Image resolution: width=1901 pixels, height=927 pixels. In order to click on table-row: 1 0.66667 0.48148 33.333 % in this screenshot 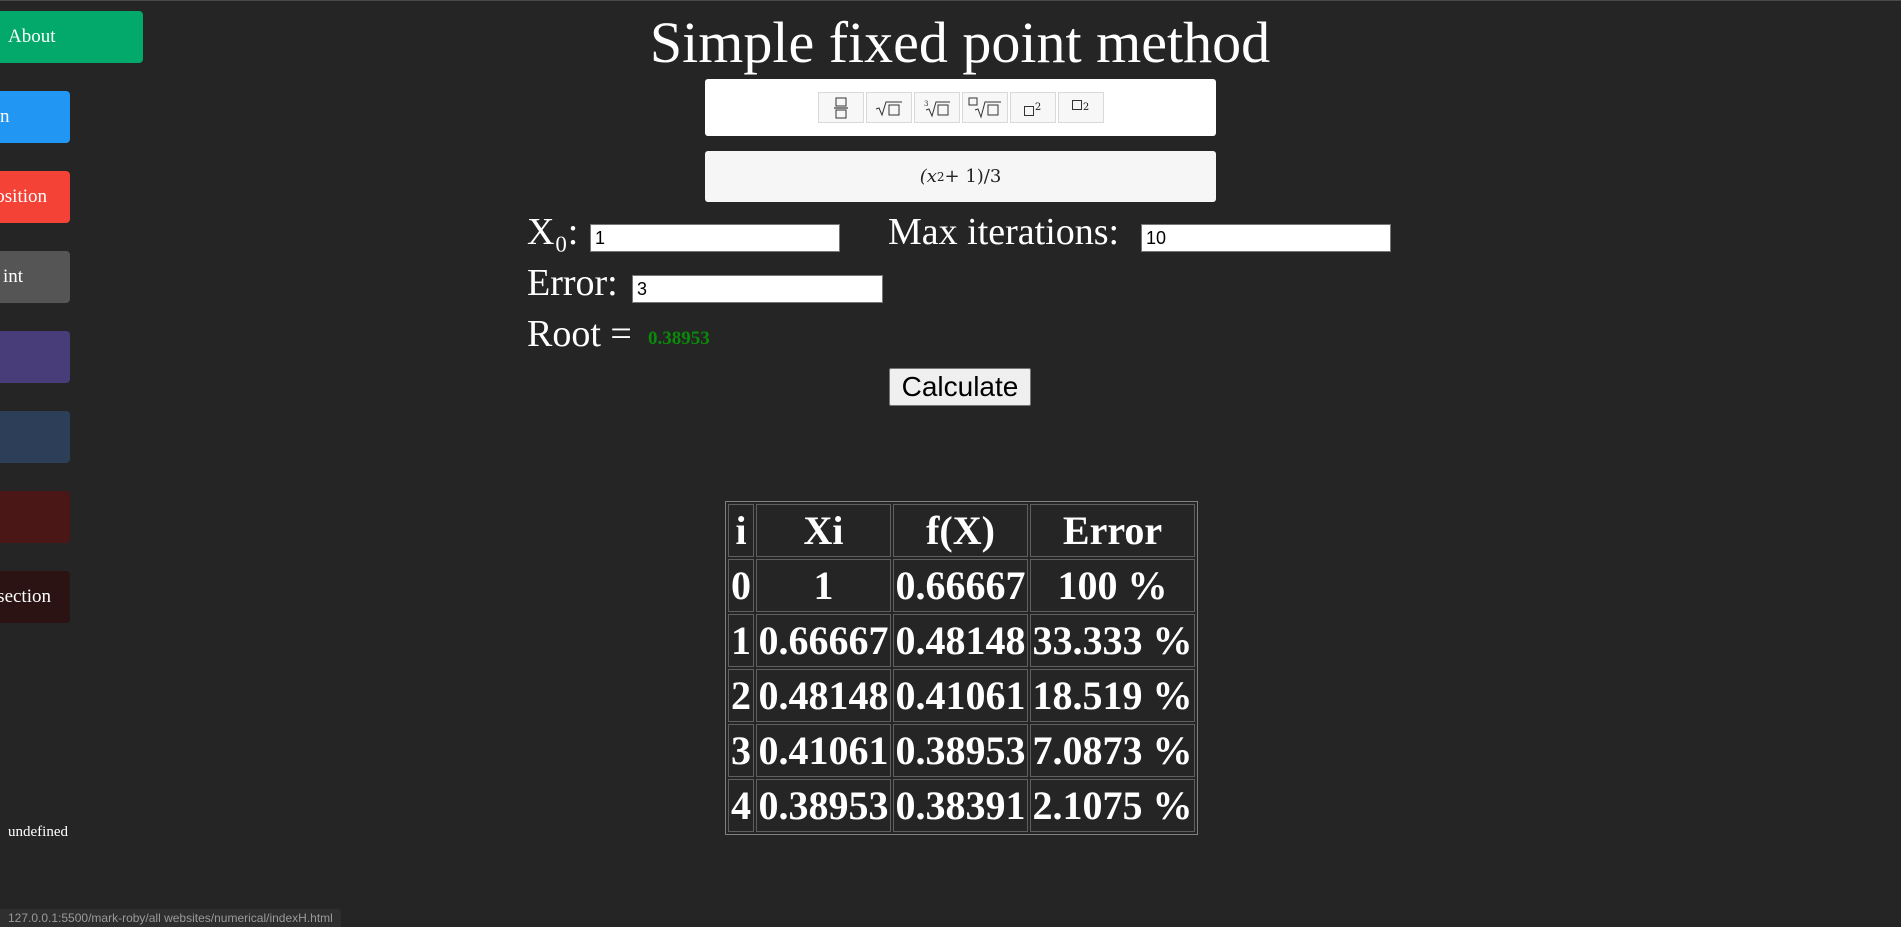, I will do `click(961, 640)`.